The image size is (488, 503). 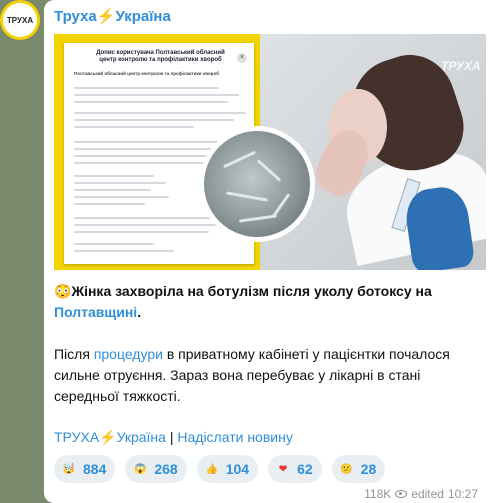 What do you see at coordinates (368, 469) in the screenshot?
I see `reaction-count: 28` at bounding box center [368, 469].